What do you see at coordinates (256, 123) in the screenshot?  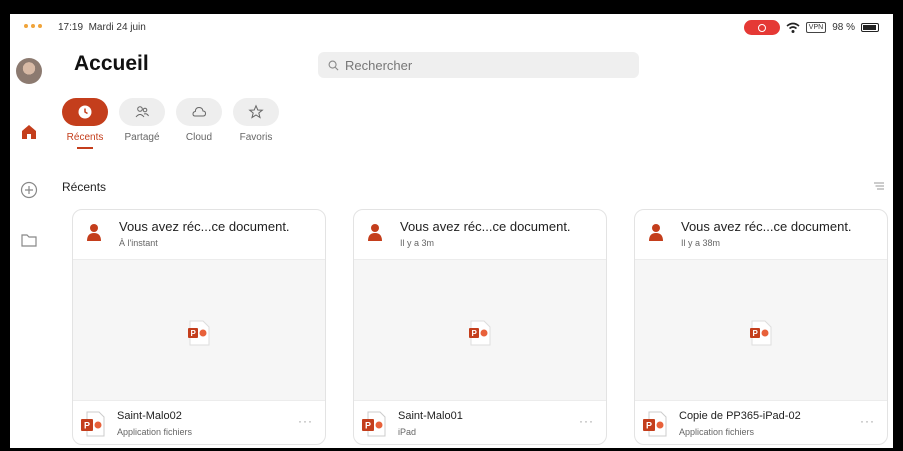 I see `tab-favoris: Favoris` at bounding box center [256, 123].